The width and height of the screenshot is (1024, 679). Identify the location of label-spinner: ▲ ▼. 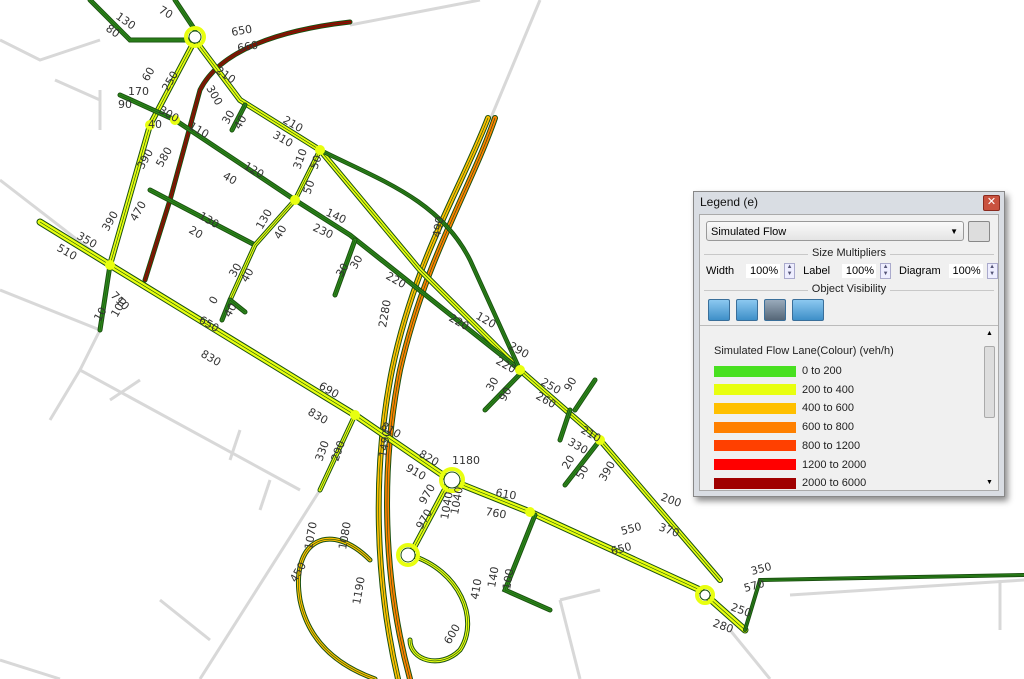
(886, 271).